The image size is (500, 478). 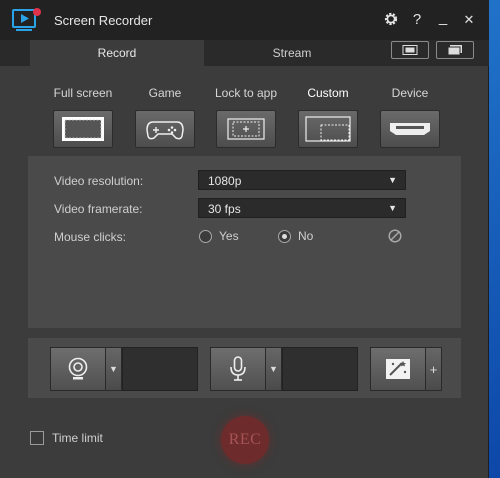 I want to click on full-window-mode-button, so click(x=410, y=50).